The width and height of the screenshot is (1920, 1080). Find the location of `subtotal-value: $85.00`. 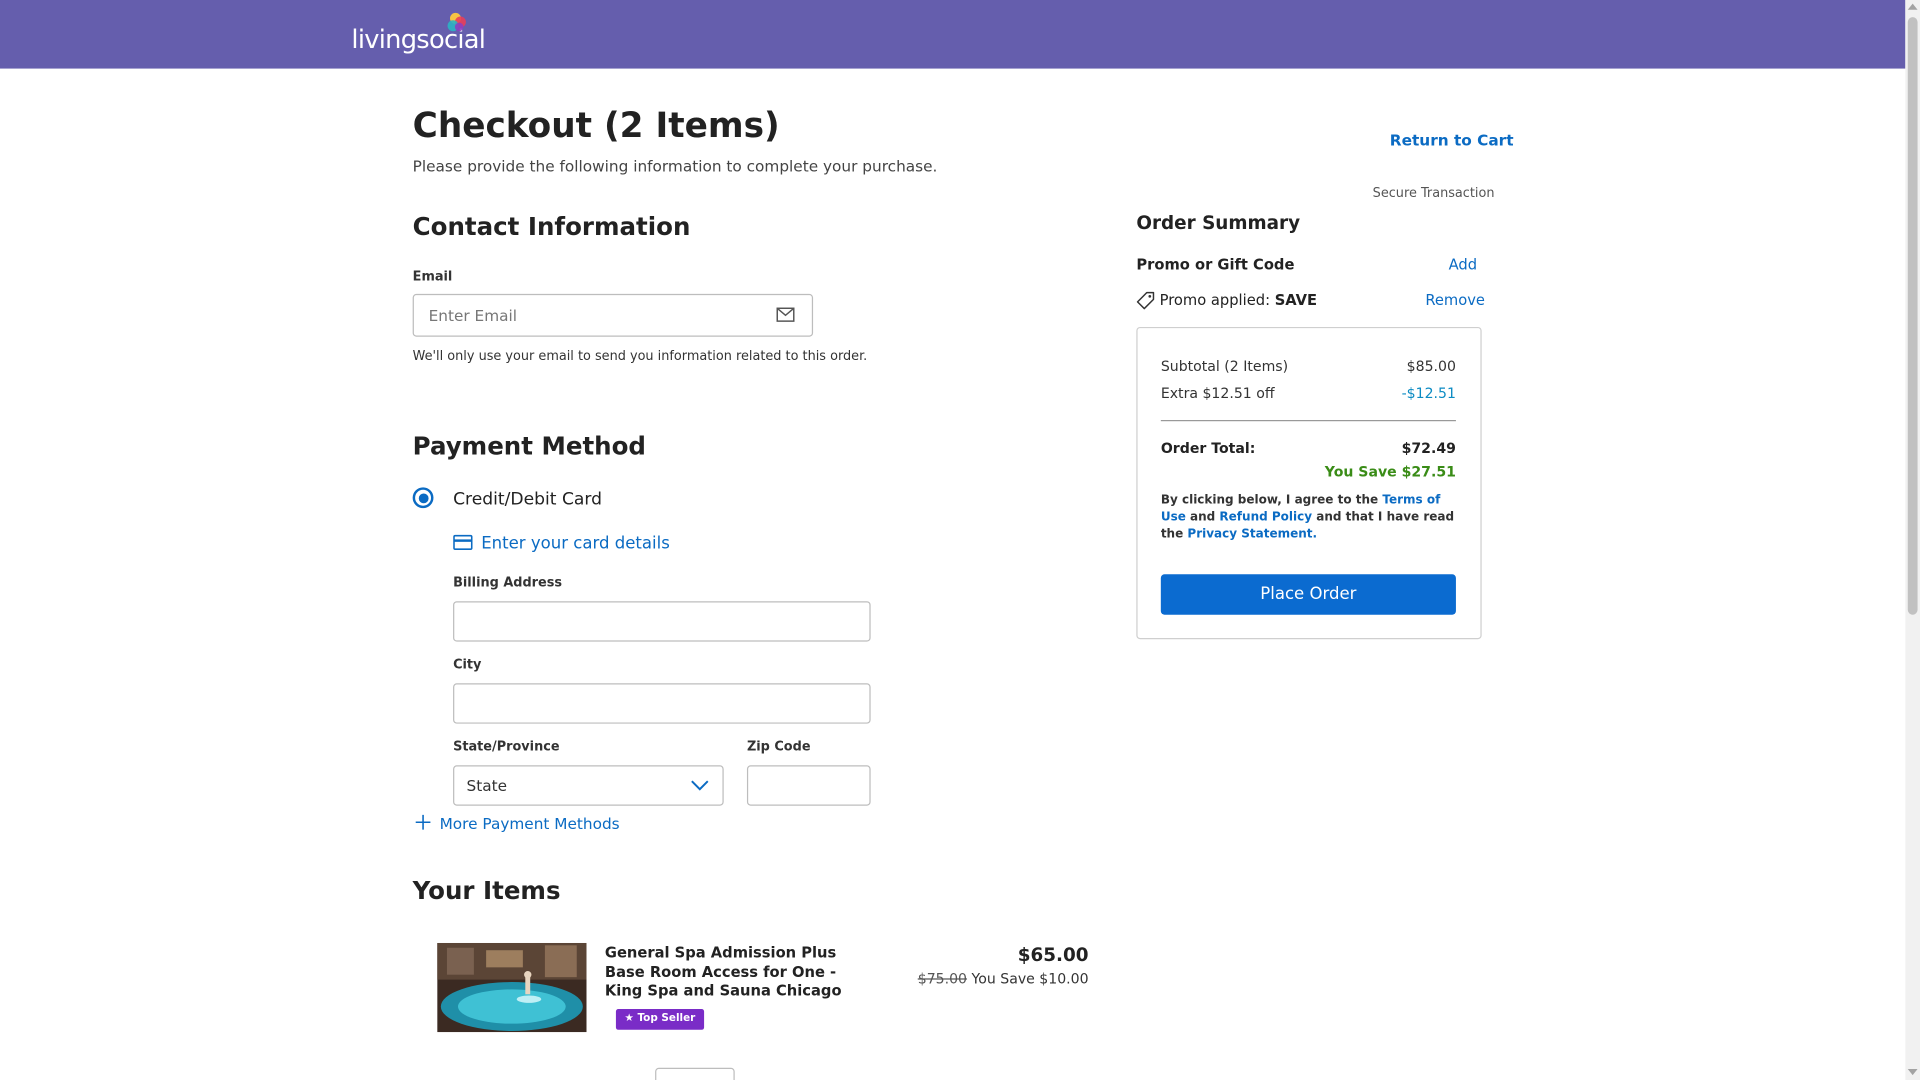

subtotal-value: $85.00 is located at coordinates (1431, 366).